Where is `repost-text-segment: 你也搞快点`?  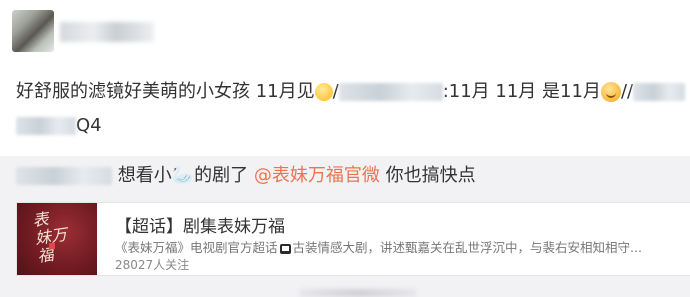 repost-text-segment: 你也搞快点 is located at coordinates (430, 175).